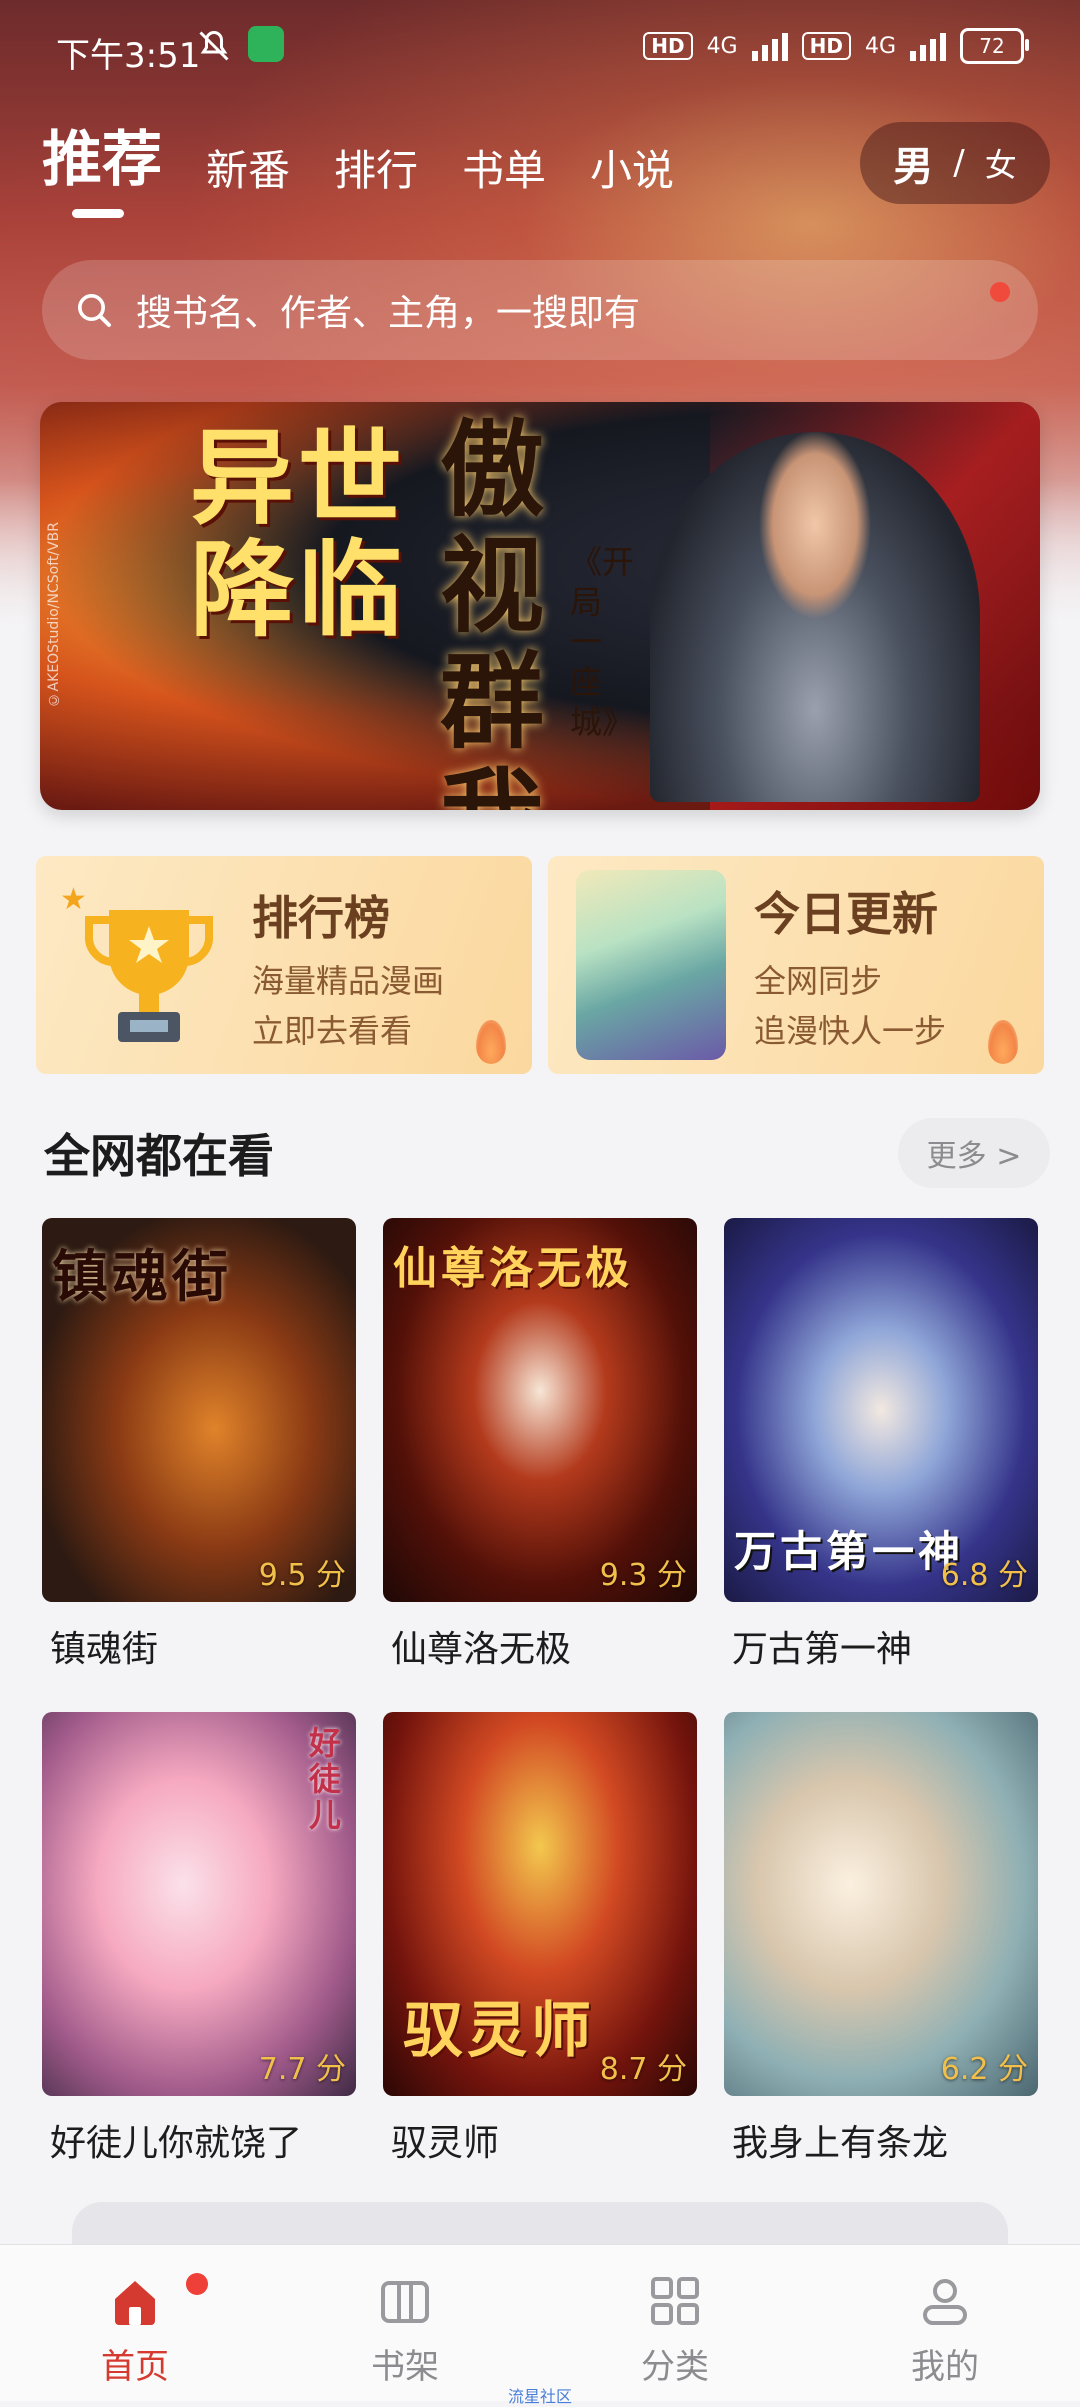  Describe the element at coordinates (266, 44) in the screenshot. I see `app-notification-icon` at that location.